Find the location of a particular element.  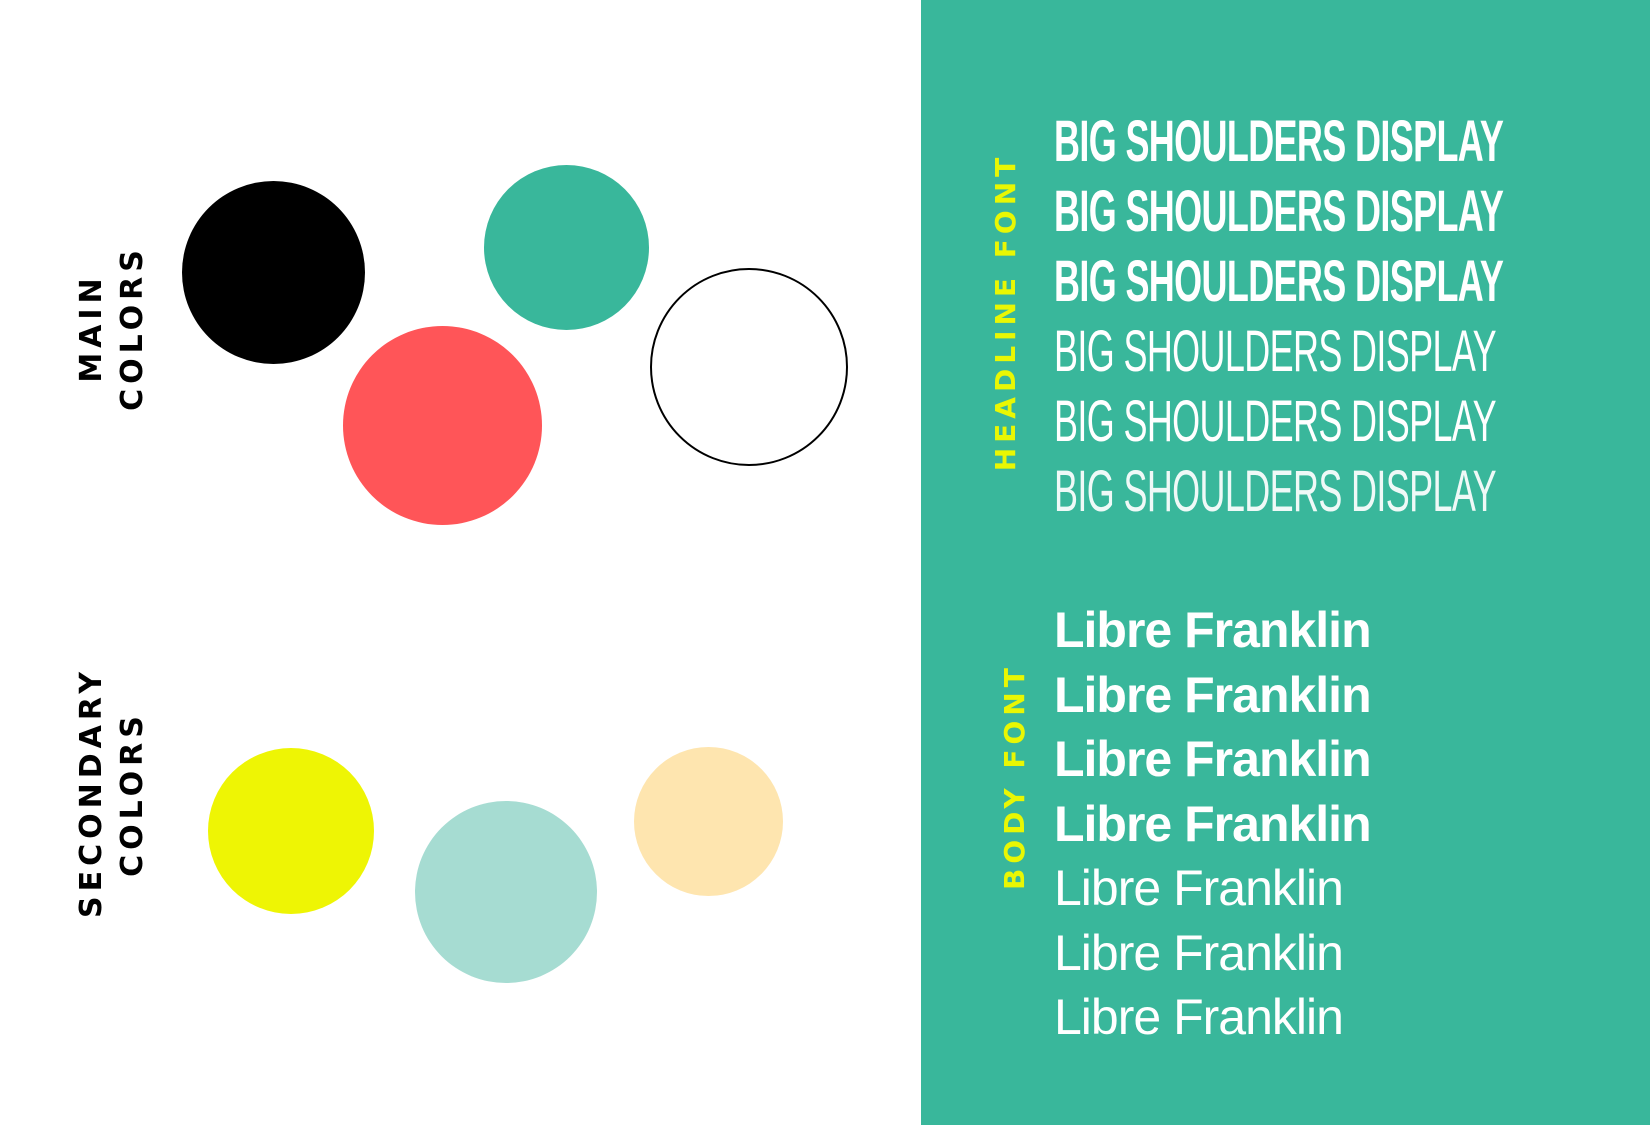

secondary-colors-label-line1: SECONDARY is located at coordinates (91, 792).